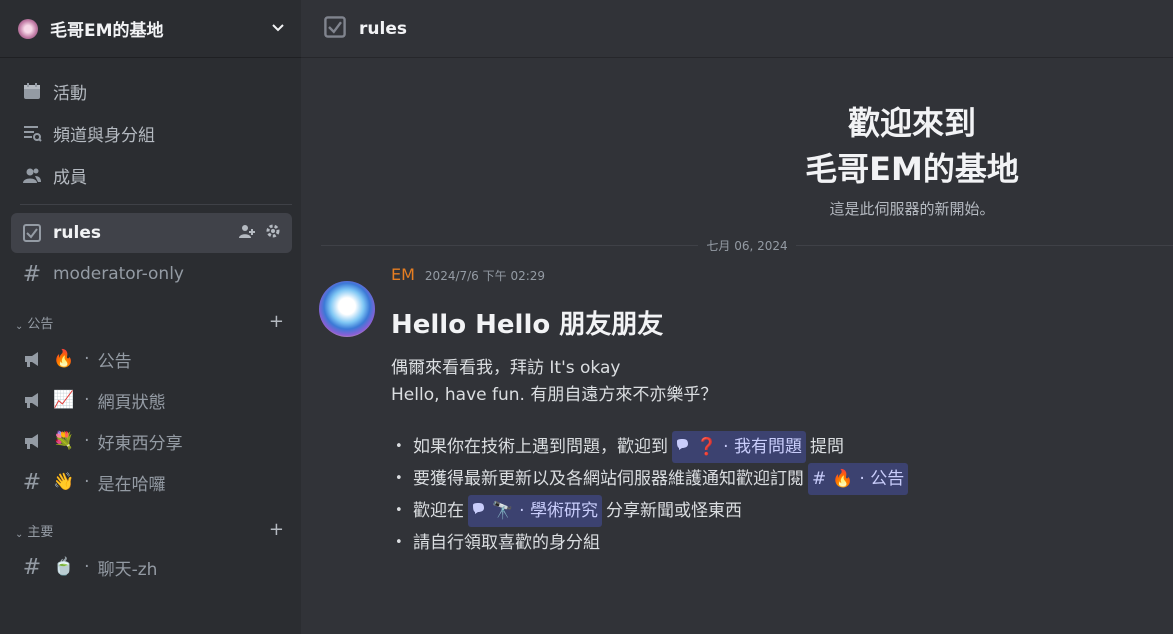 This screenshot has width=1173, height=634. I want to click on channel-label: 是在哈囉, so click(131, 484).